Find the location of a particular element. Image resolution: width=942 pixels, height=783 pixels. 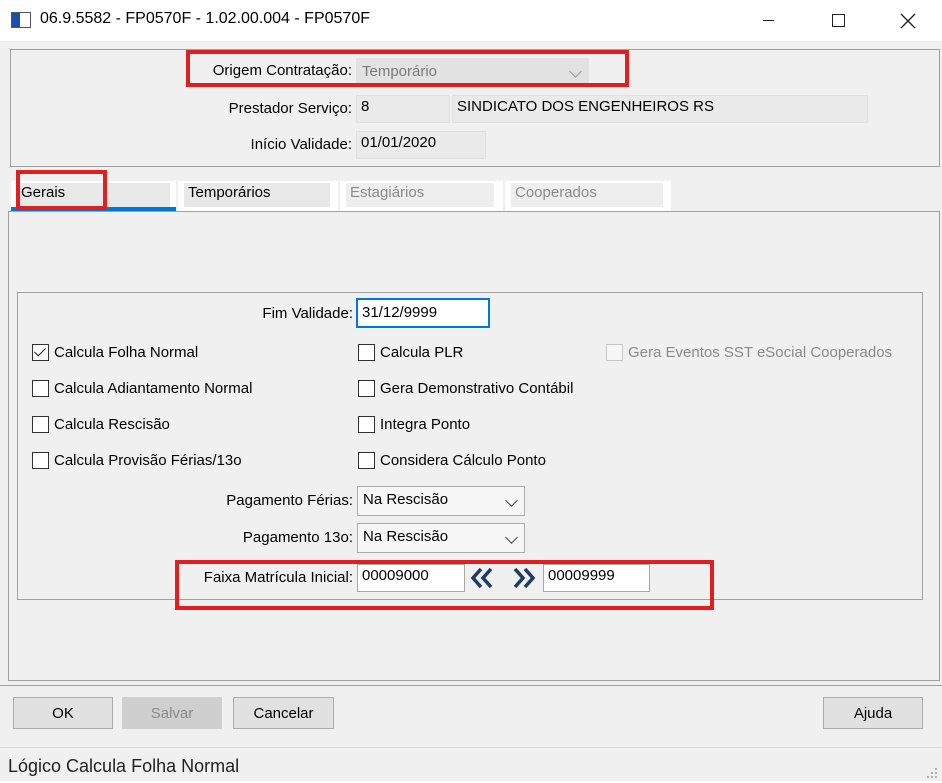

close-button is located at coordinates (908, 20).